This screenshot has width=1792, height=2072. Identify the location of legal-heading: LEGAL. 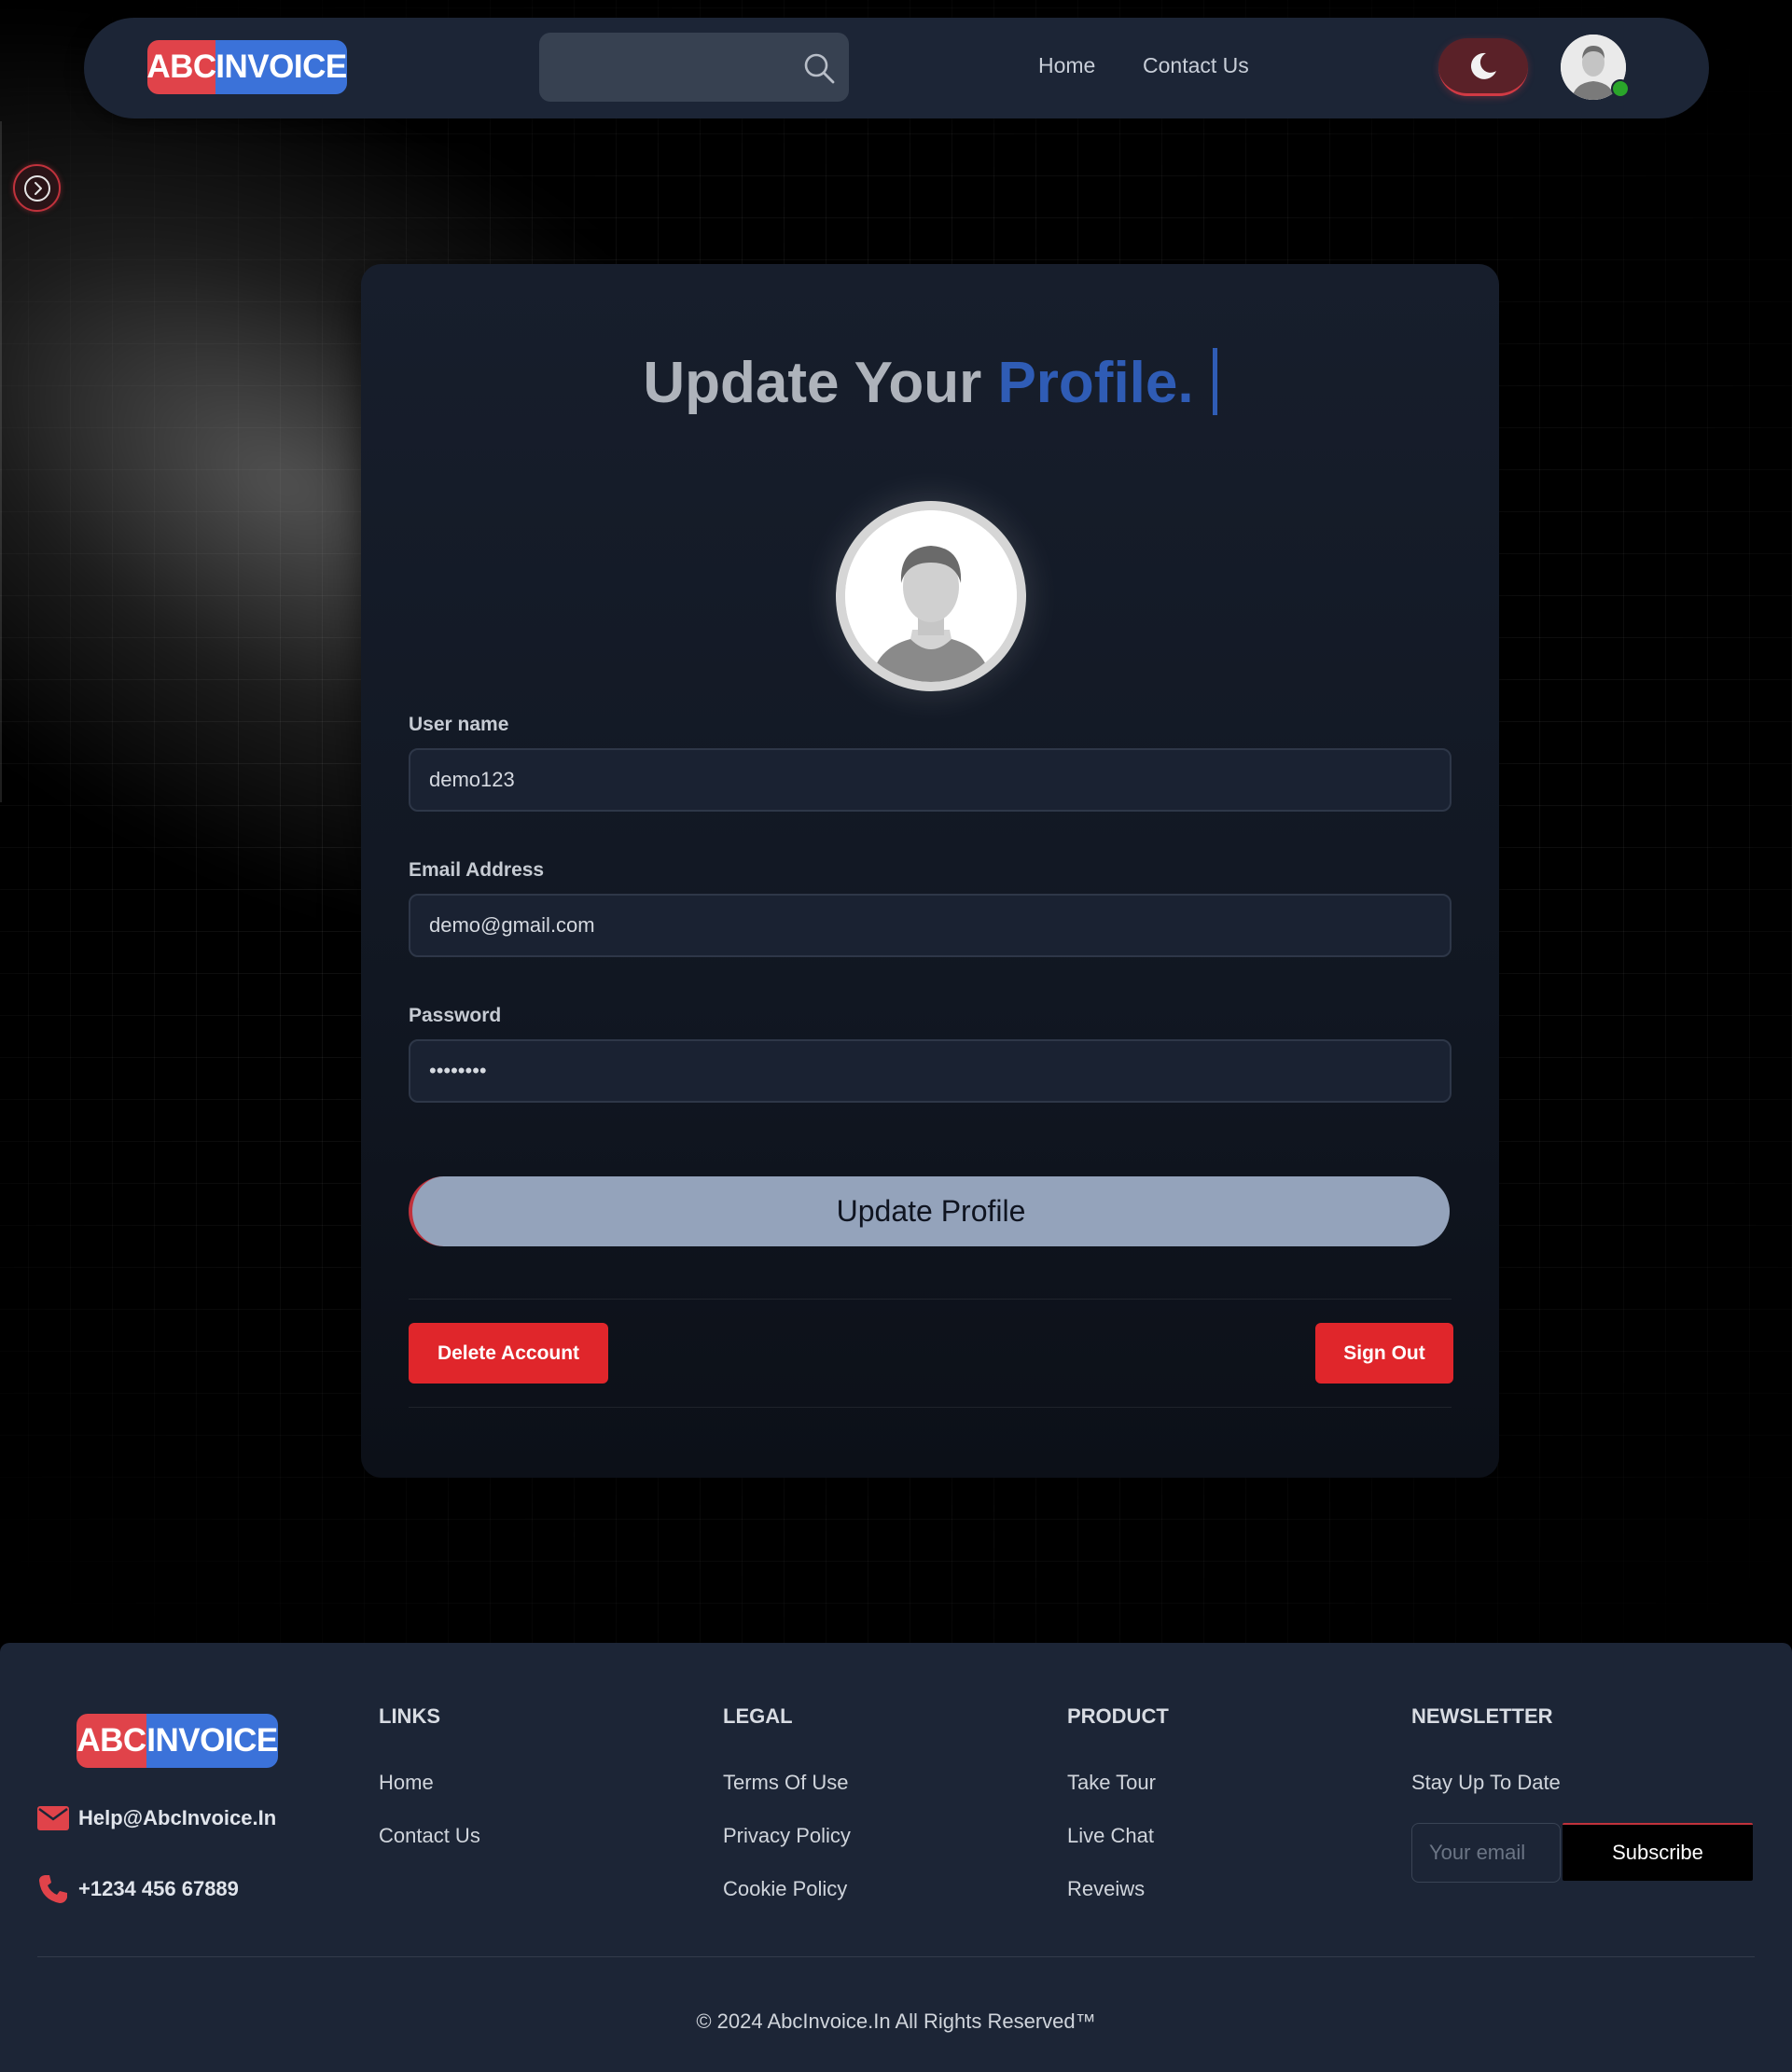
(758, 1716).